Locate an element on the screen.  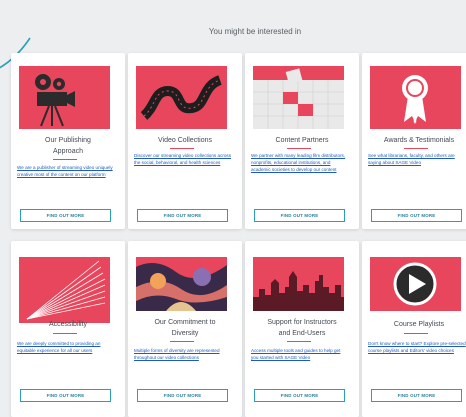
card-title-line: Our Publishing is located at coordinates (68, 140).